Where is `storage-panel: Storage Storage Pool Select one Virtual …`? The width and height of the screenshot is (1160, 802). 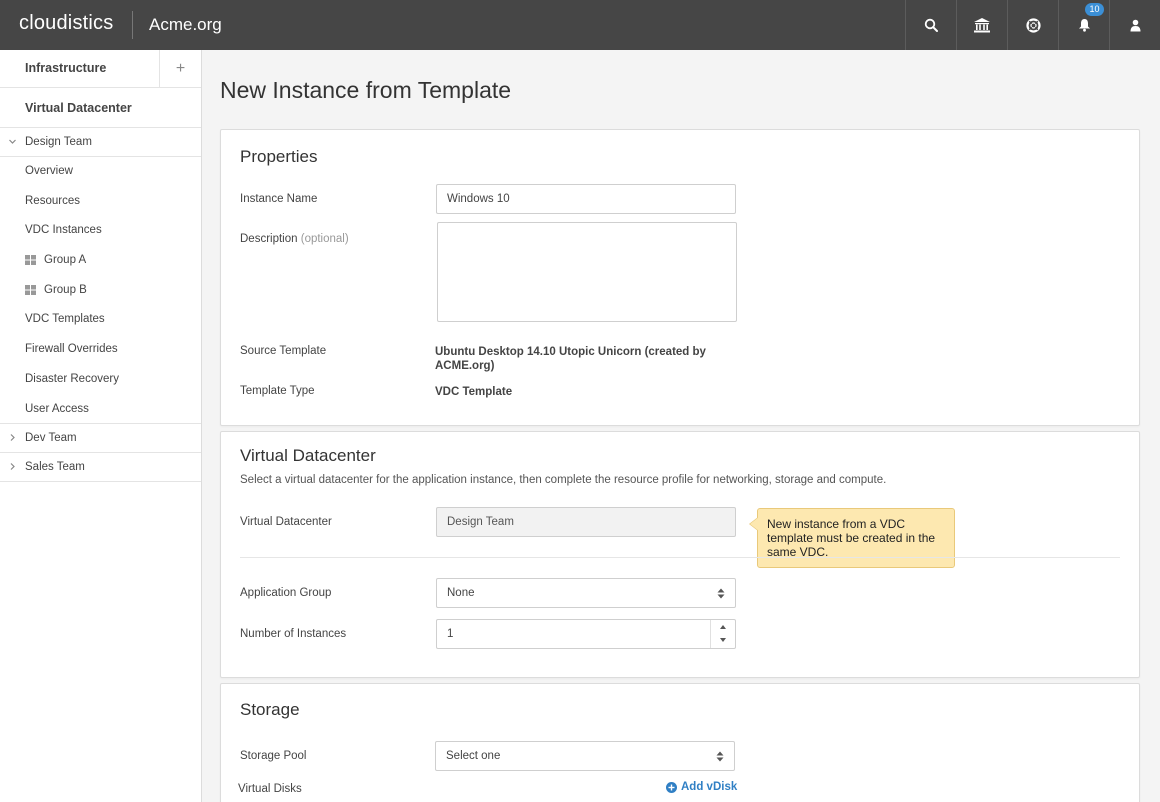 storage-panel: Storage Storage Pool Select one Virtual … is located at coordinates (680, 742).